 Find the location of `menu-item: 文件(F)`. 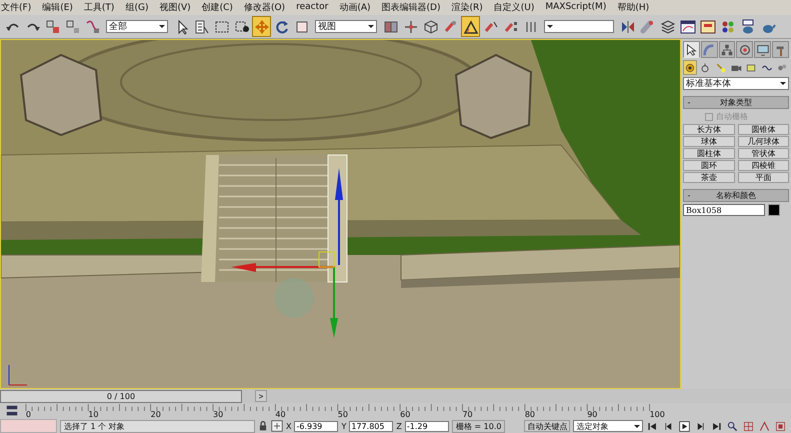

menu-item: 文件(F) is located at coordinates (16, 7).